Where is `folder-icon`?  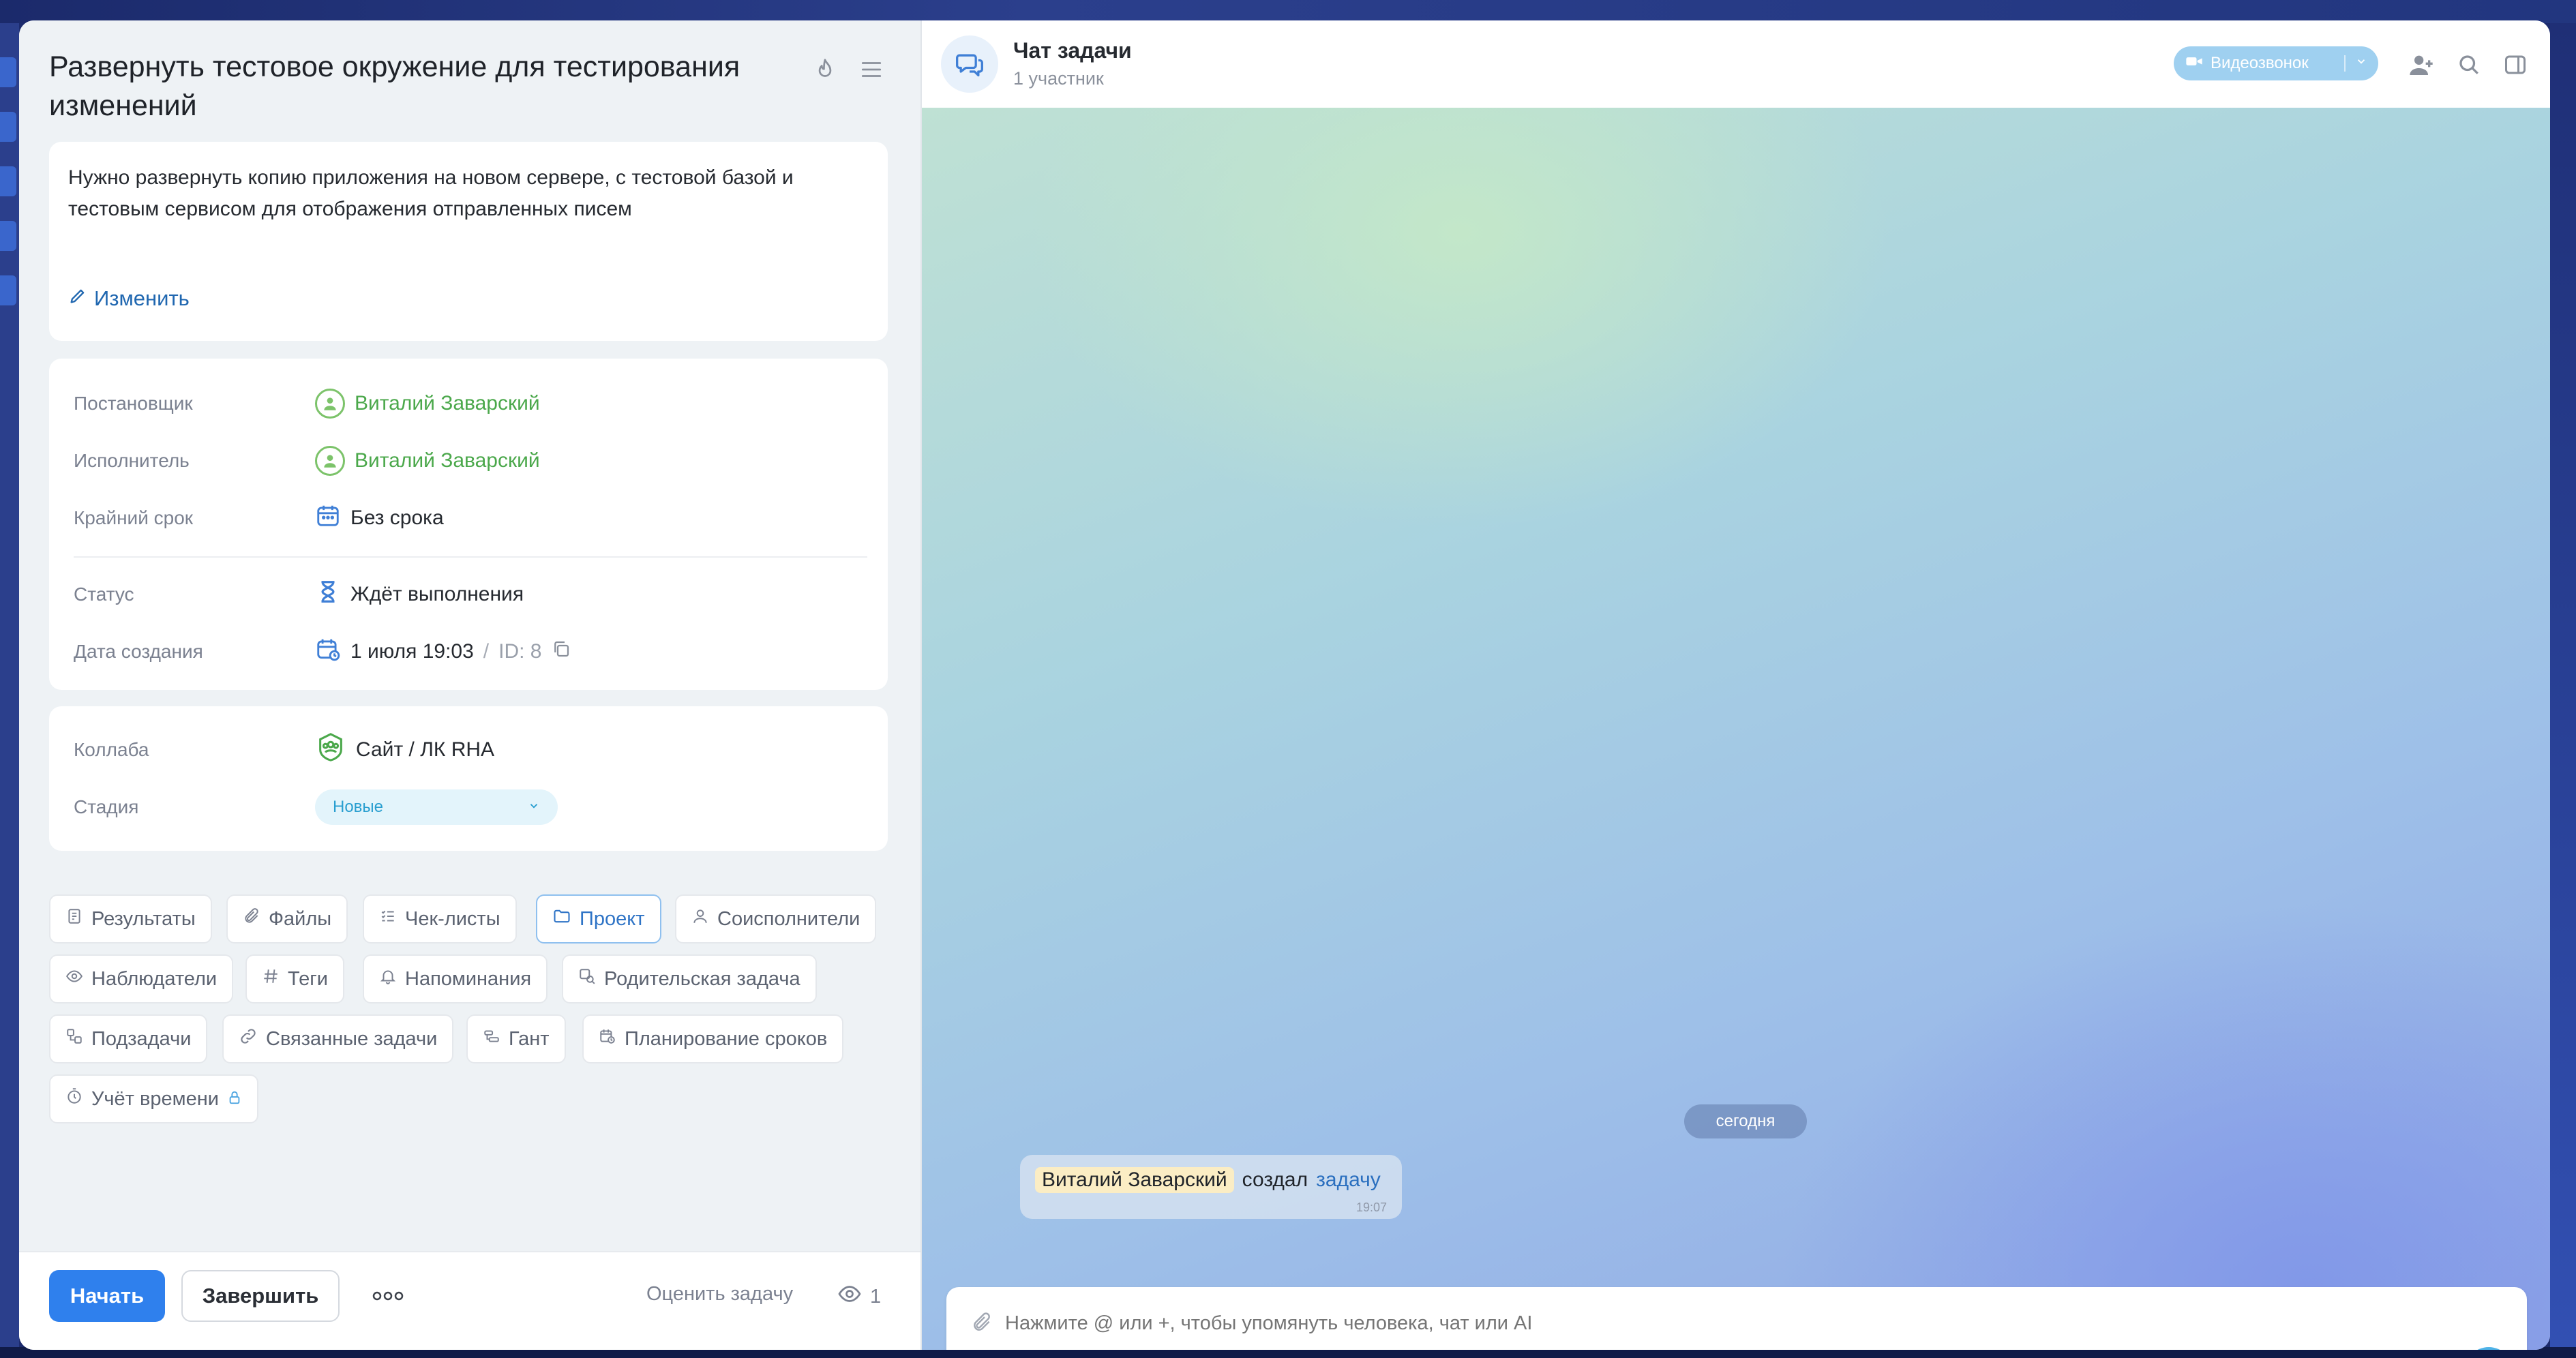
folder-icon is located at coordinates (561, 919).